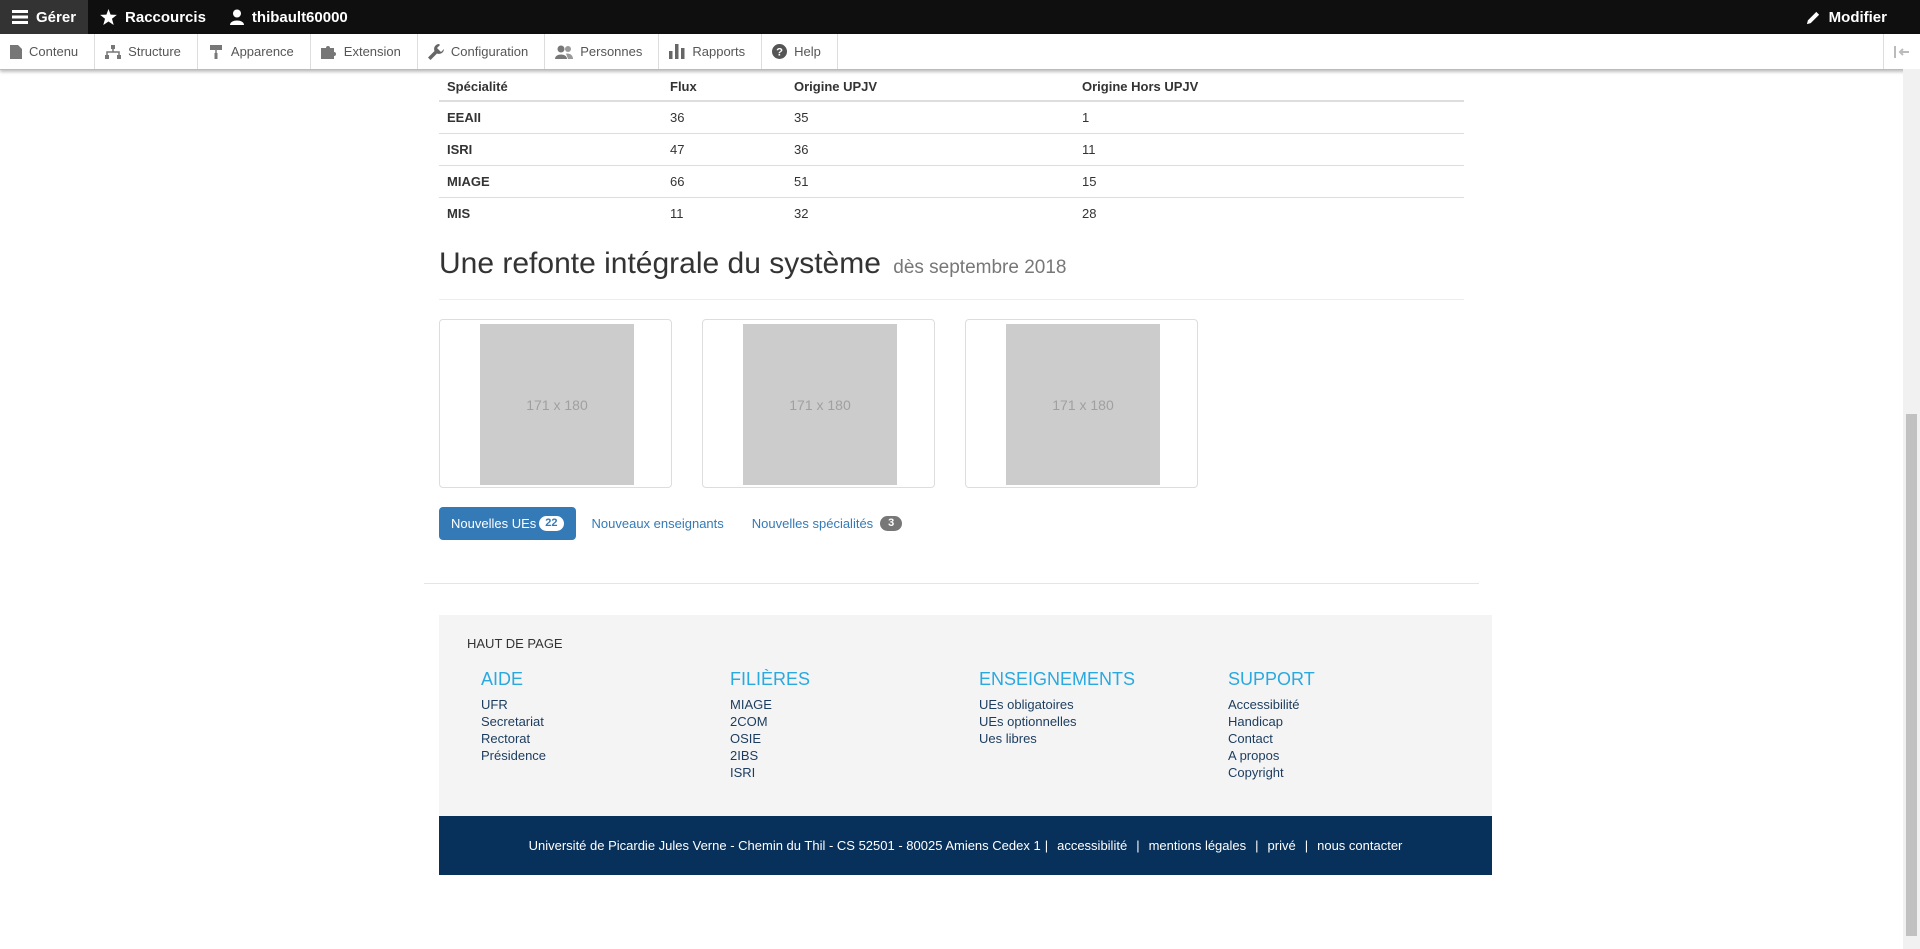 The width and height of the screenshot is (1920, 949). Describe the element at coordinates (930, 181) in the screenshot. I see `cell-origin-upjv: 51` at that location.